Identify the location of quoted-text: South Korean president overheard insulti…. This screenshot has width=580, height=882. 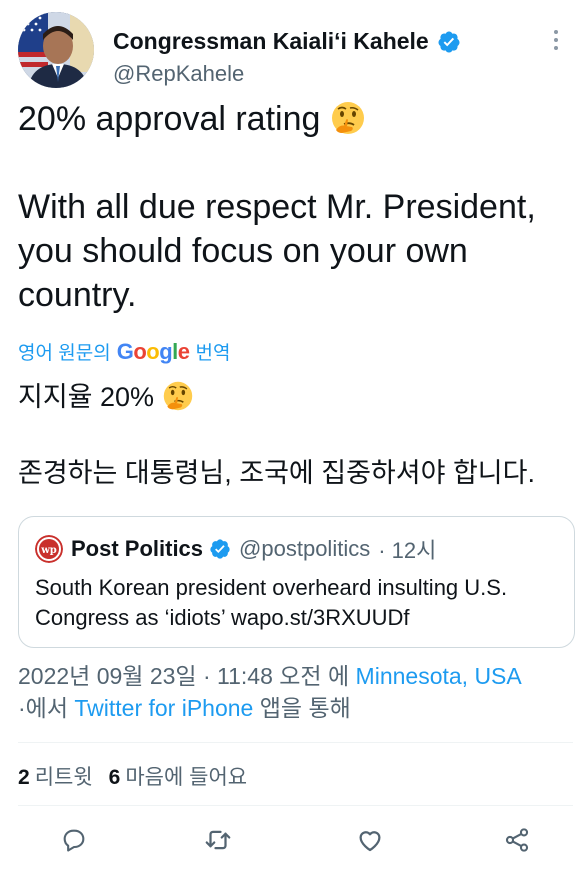
(271, 602).